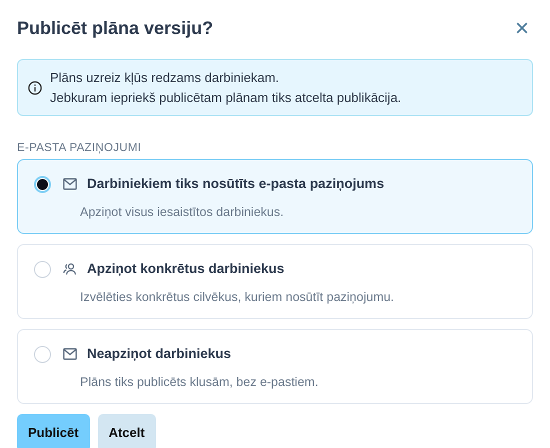 This screenshot has height=448, width=550. Describe the element at coordinates (235, 184) in the screenshot. I see `option-title: Darbiniekiem tiks nosūtīts e-pasta paziņojums` at that location.